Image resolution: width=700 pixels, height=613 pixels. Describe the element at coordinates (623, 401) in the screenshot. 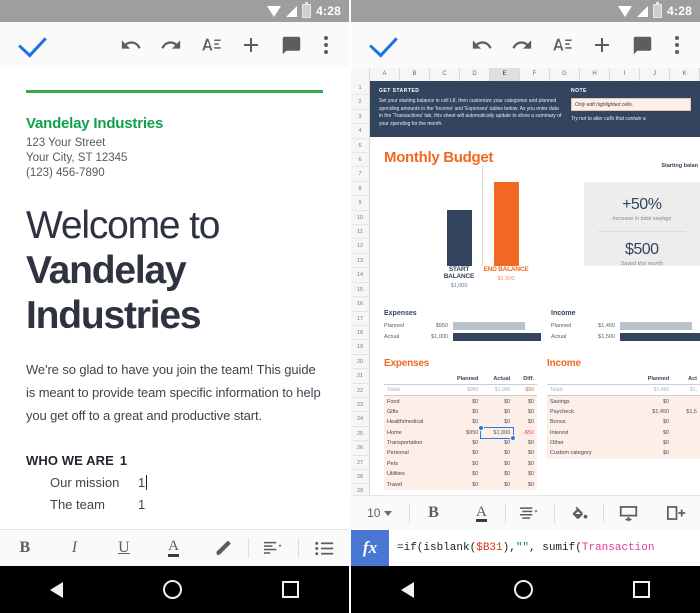

I see `table-row: Savings $0` at that location.